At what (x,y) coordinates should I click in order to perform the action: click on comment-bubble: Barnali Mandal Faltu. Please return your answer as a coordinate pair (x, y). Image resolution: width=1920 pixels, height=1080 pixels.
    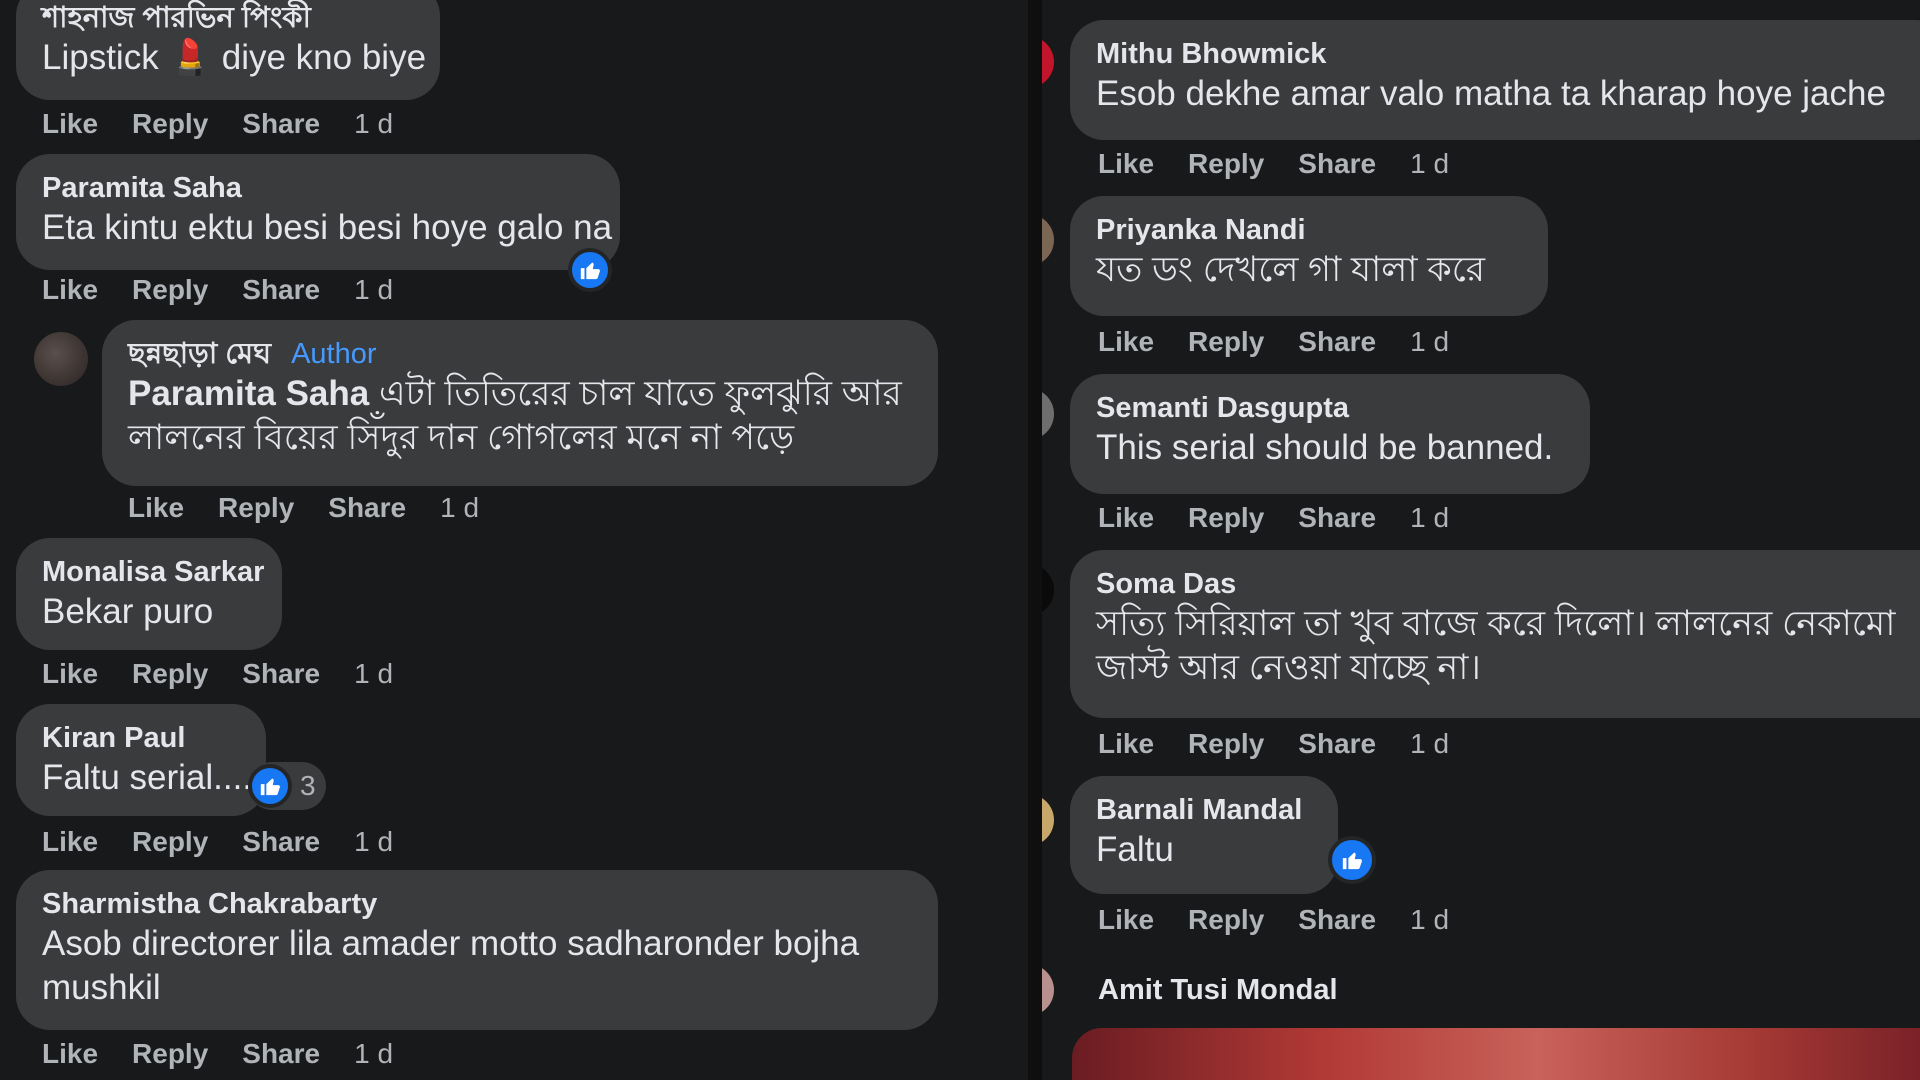
    Looking at the image, I should click on (1204, 835).